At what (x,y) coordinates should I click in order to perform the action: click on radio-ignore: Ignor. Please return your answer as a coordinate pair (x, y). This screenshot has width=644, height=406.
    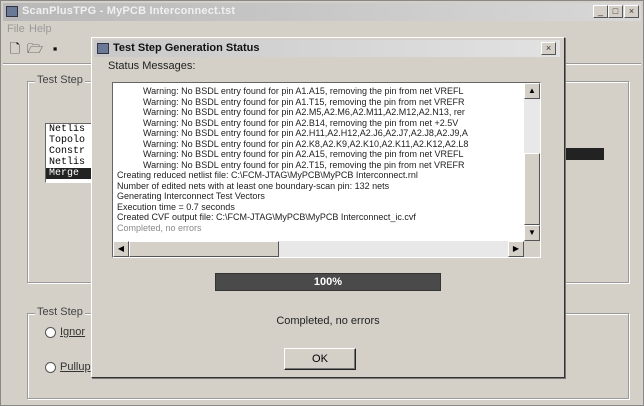
    Looking at the image, I should click on (65, 332).